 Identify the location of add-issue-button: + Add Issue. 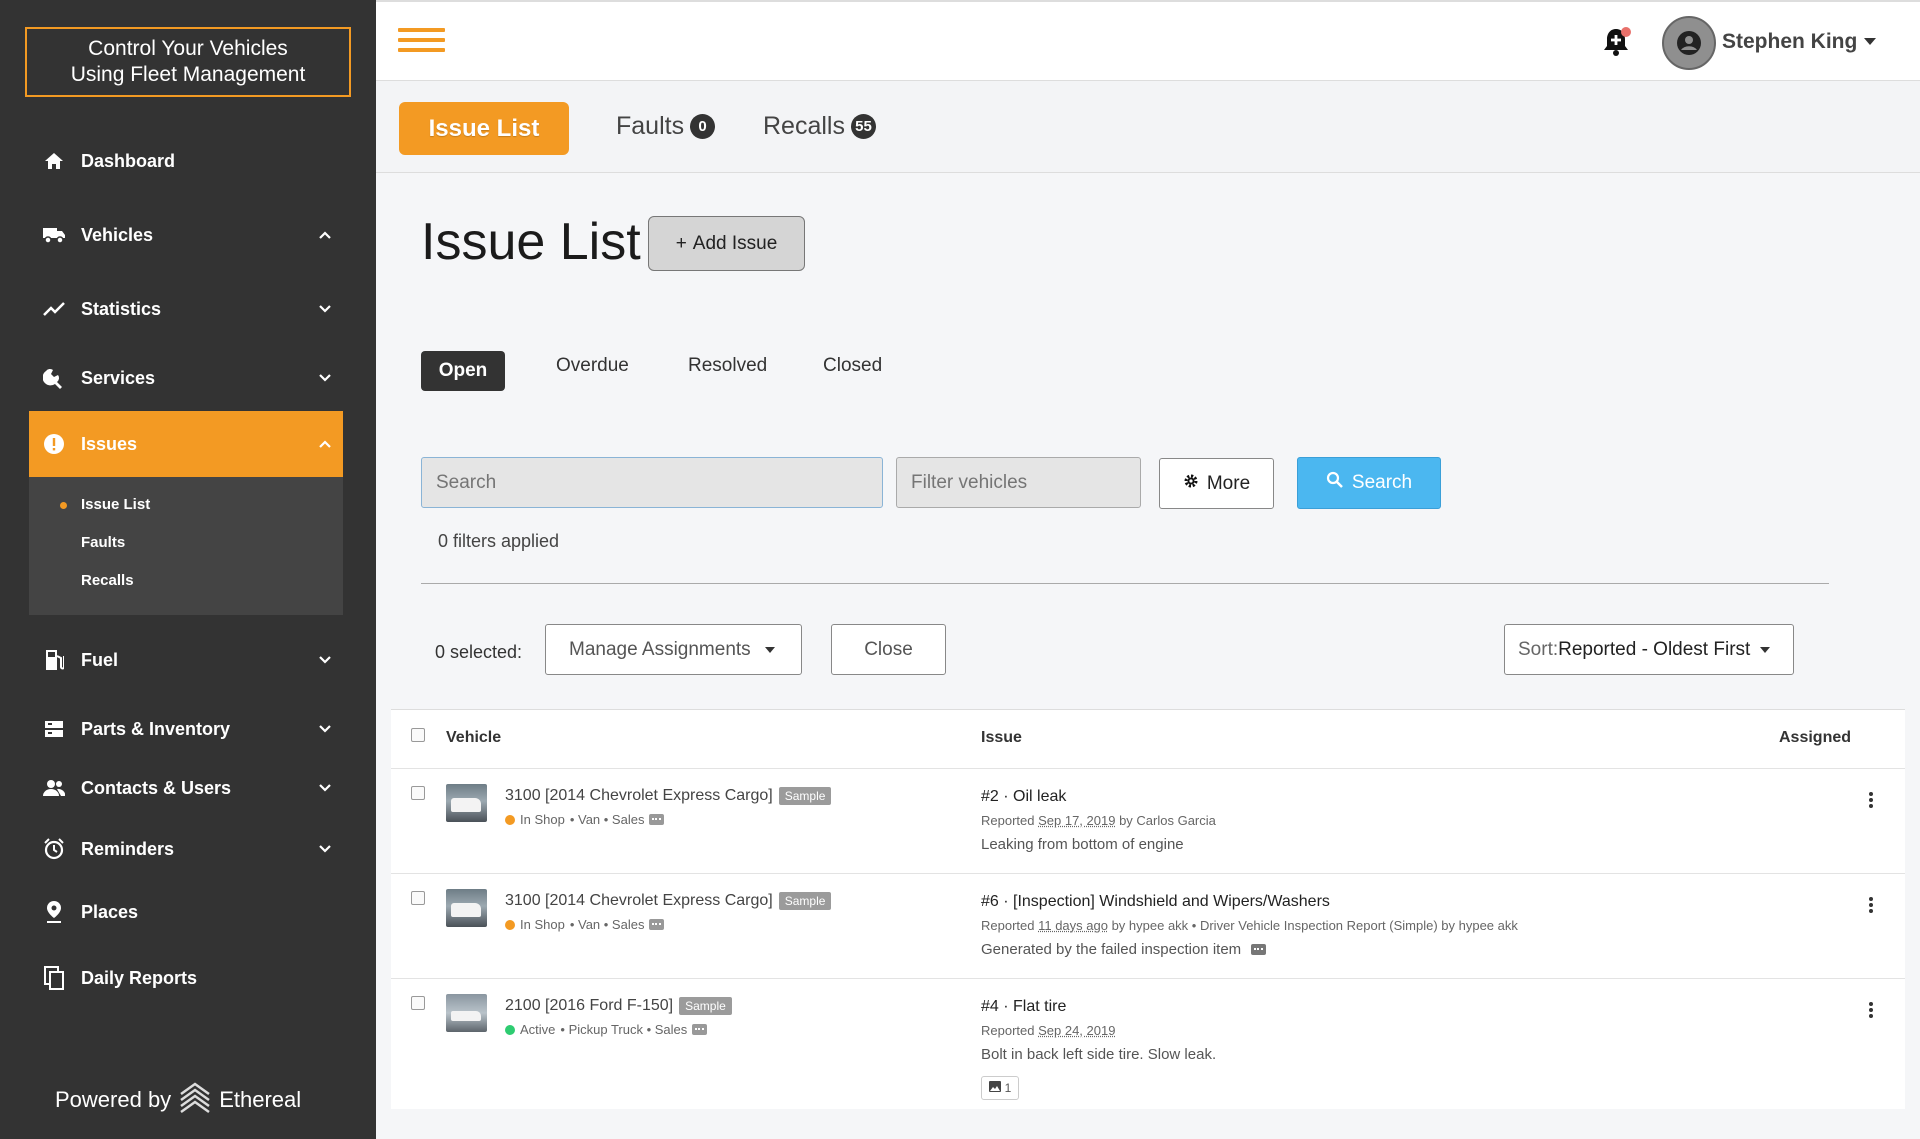
(726, 243).